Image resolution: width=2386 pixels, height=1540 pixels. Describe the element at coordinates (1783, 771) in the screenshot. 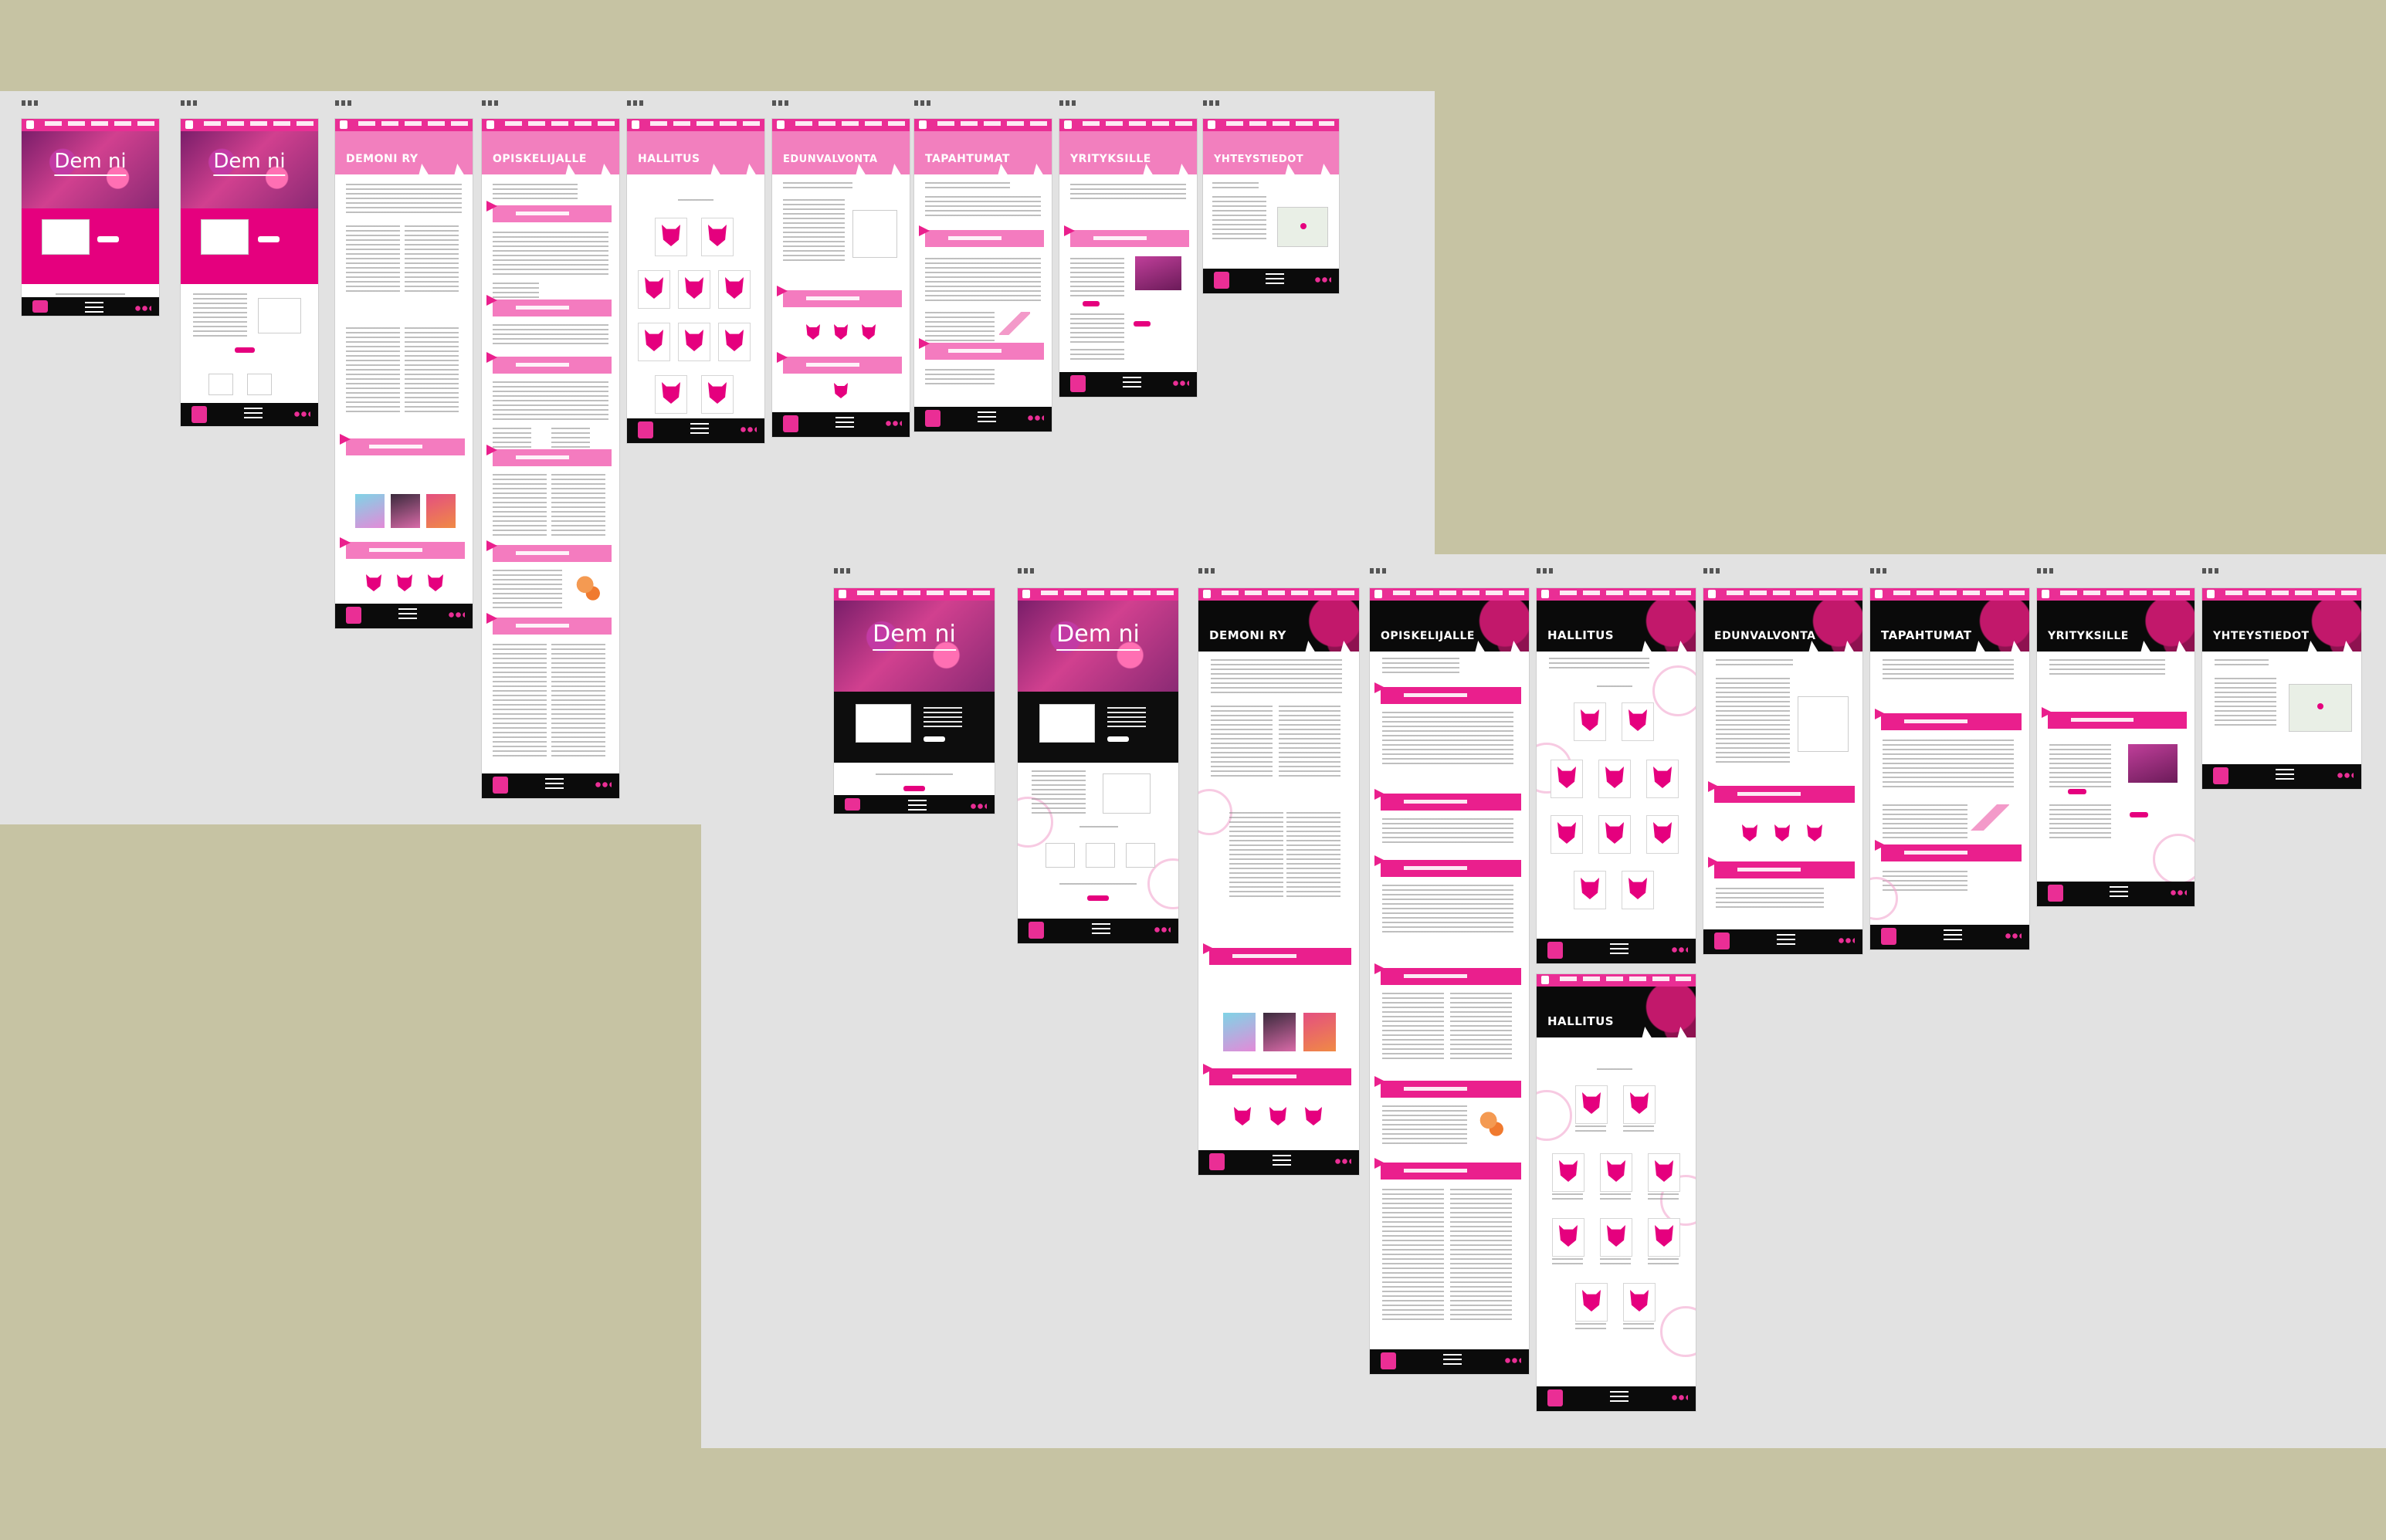

I see `frame-edunvalvonta-v2: EDUNVALVONTA` at that location.